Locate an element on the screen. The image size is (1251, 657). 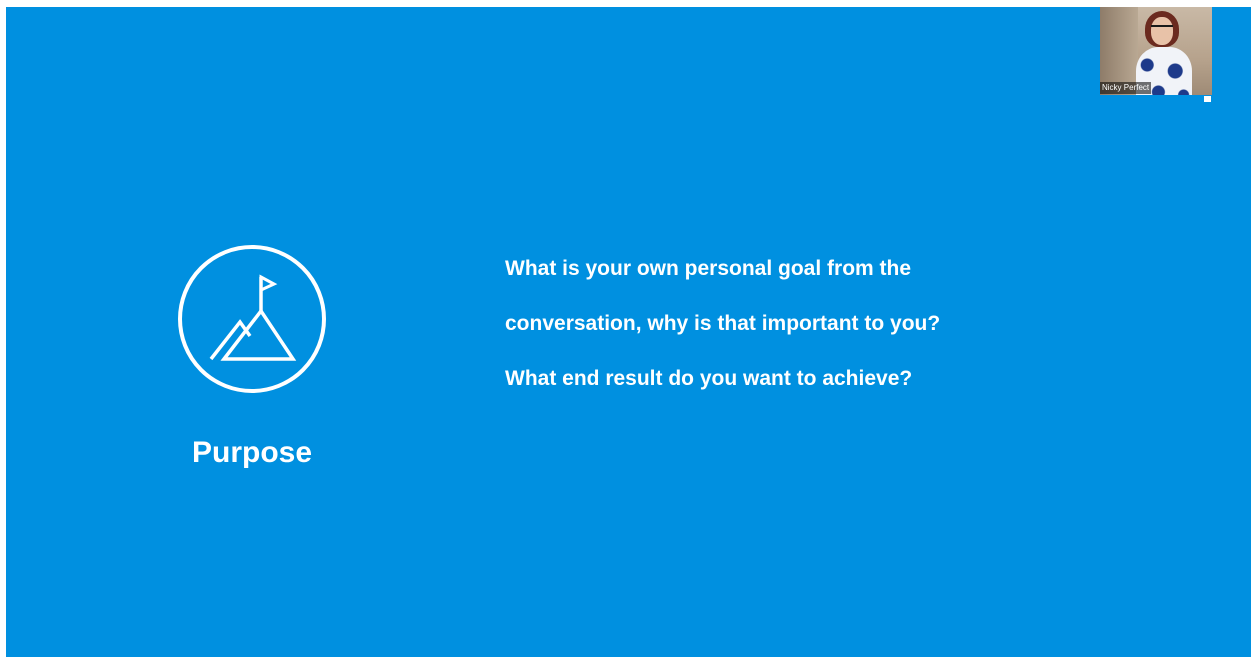
question-line-3: What end result do you want to achieve? is located at coordinates (709, 378).